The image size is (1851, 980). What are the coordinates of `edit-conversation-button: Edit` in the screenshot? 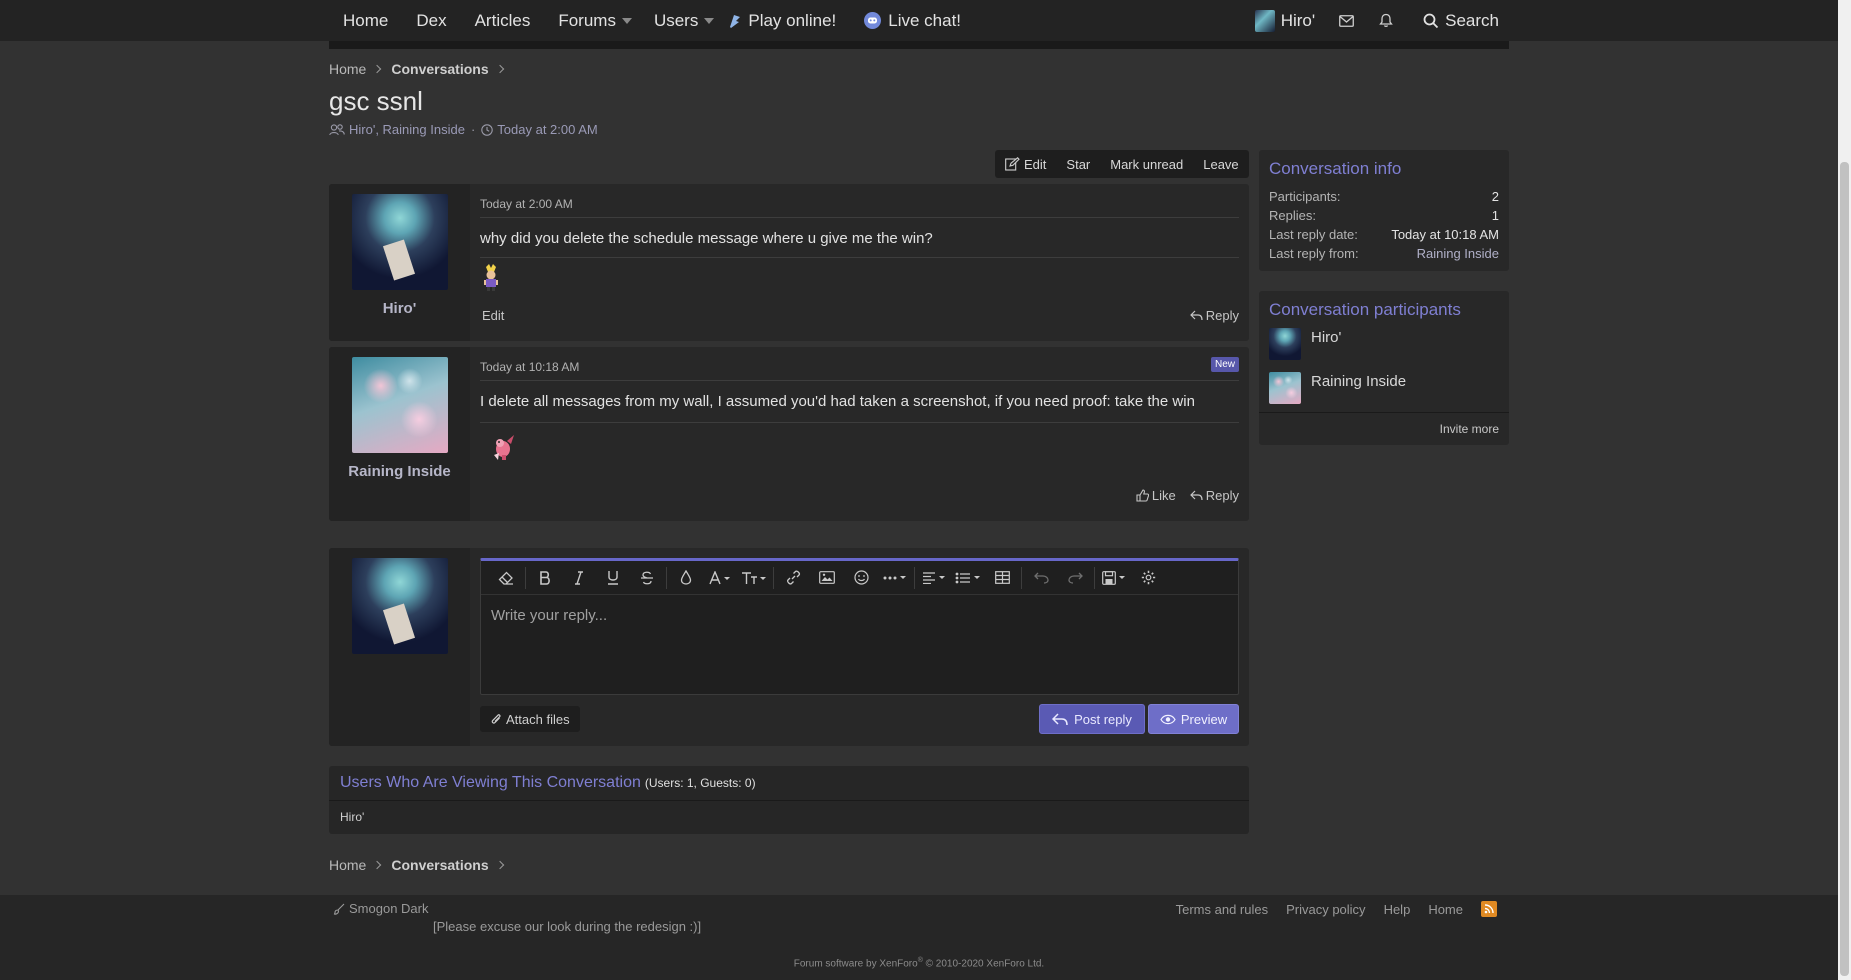 It's located at (1025, 164).